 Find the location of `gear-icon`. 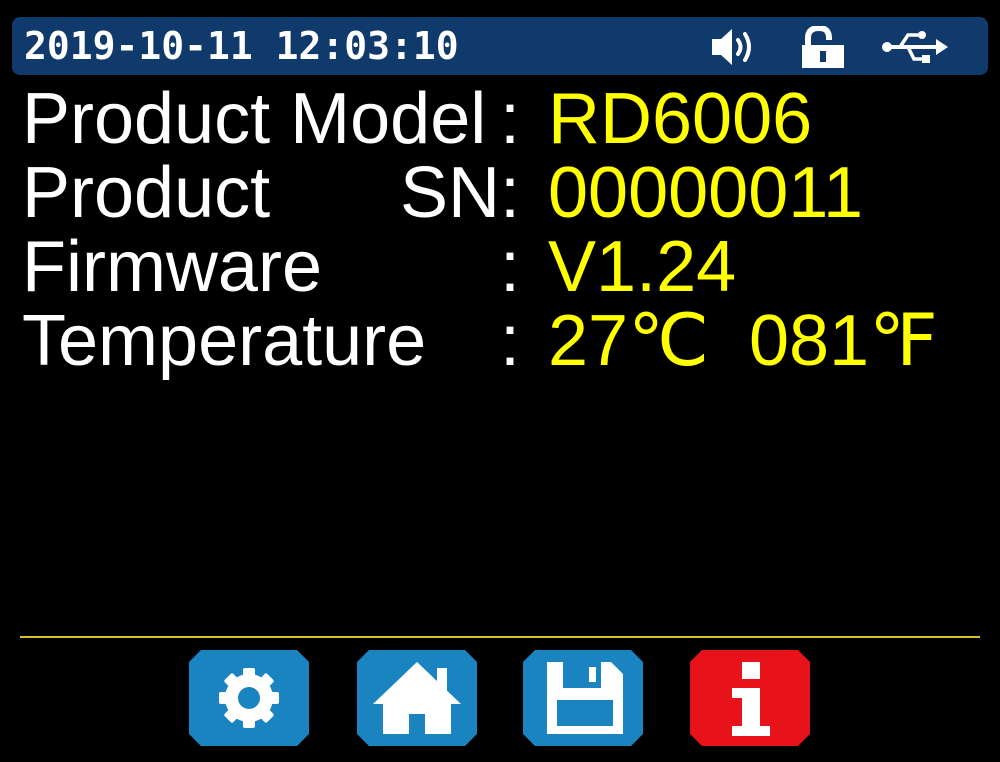

gear-icon is located at coordinates (249, 698).